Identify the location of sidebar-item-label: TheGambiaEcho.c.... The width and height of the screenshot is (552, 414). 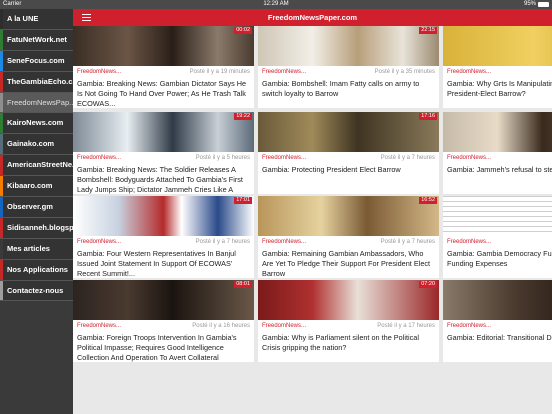
(40, 81).